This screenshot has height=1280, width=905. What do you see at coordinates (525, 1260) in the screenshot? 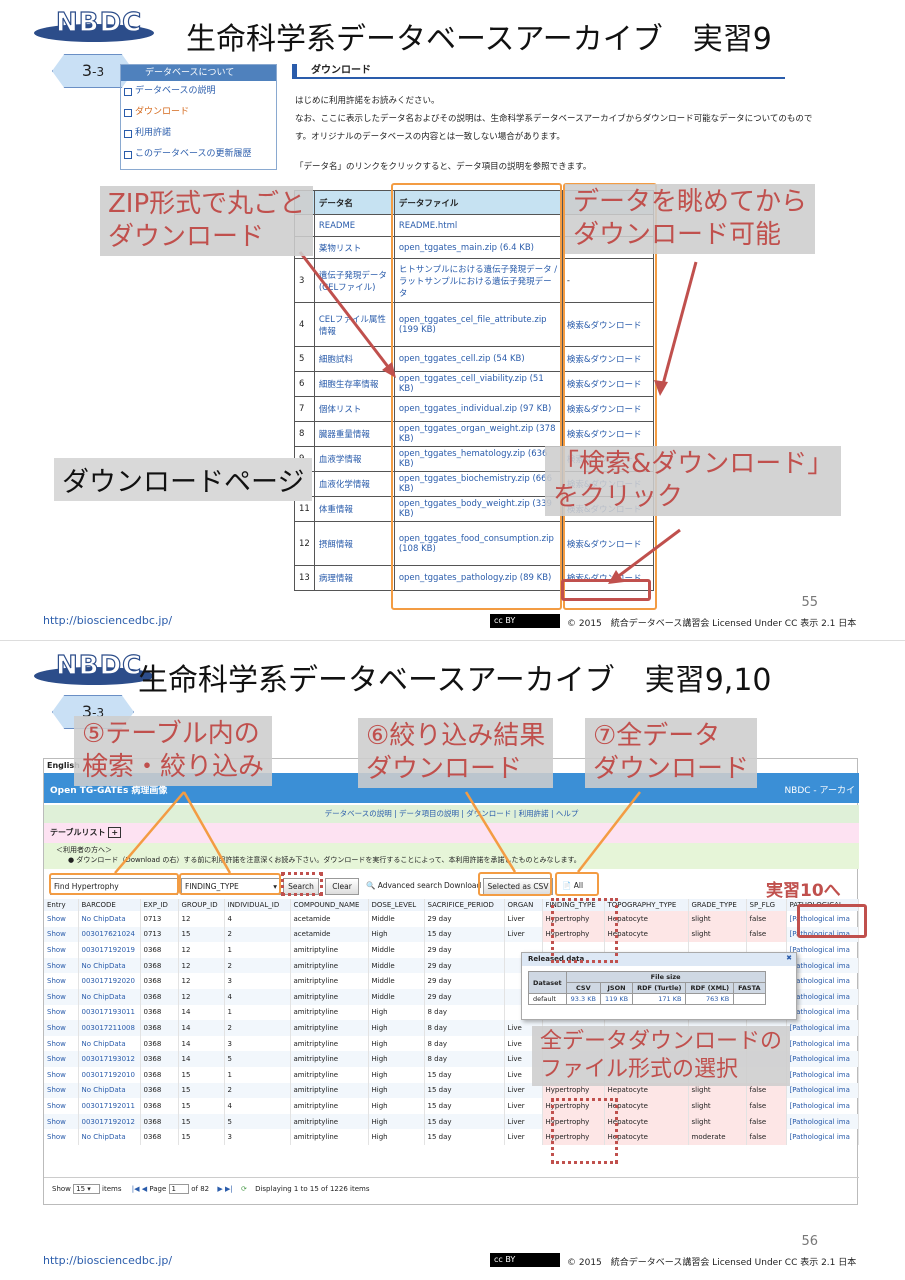
I see `cc-badge: cc BY` at bounding box center [525, 1260].